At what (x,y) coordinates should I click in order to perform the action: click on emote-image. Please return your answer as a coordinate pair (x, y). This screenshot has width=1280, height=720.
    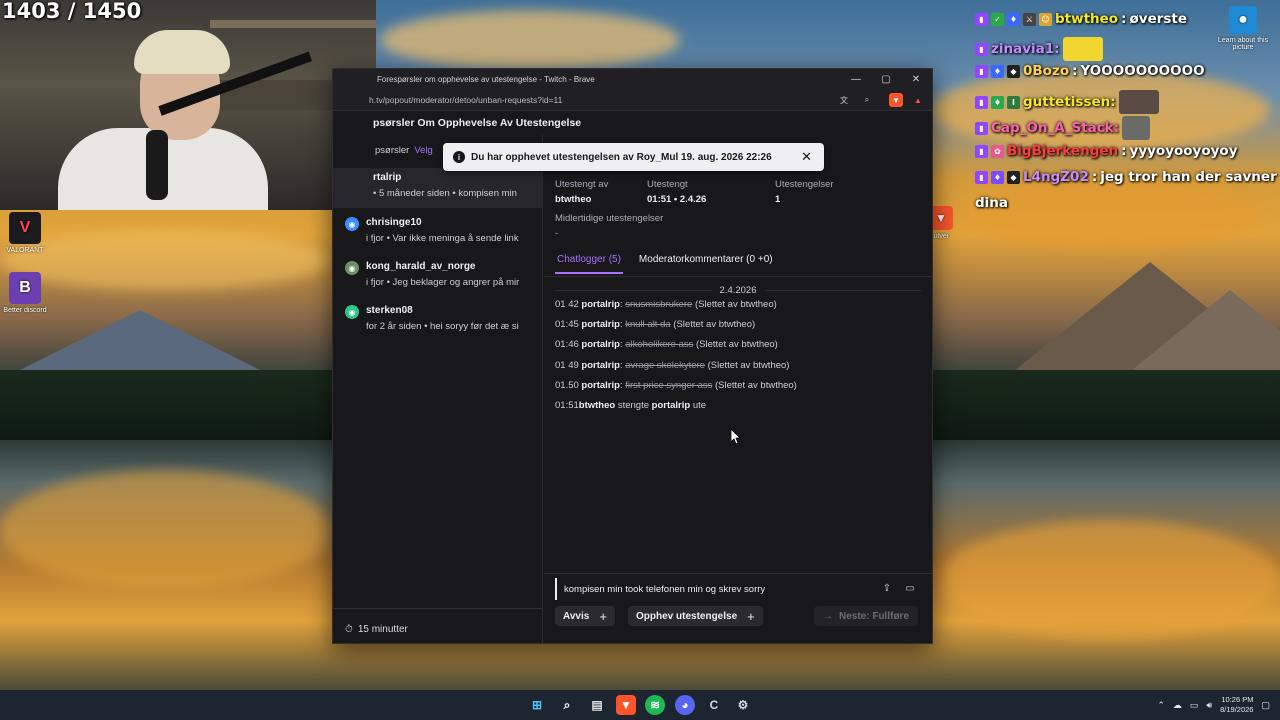
    Looking at the image, I should click on (1138, 102).